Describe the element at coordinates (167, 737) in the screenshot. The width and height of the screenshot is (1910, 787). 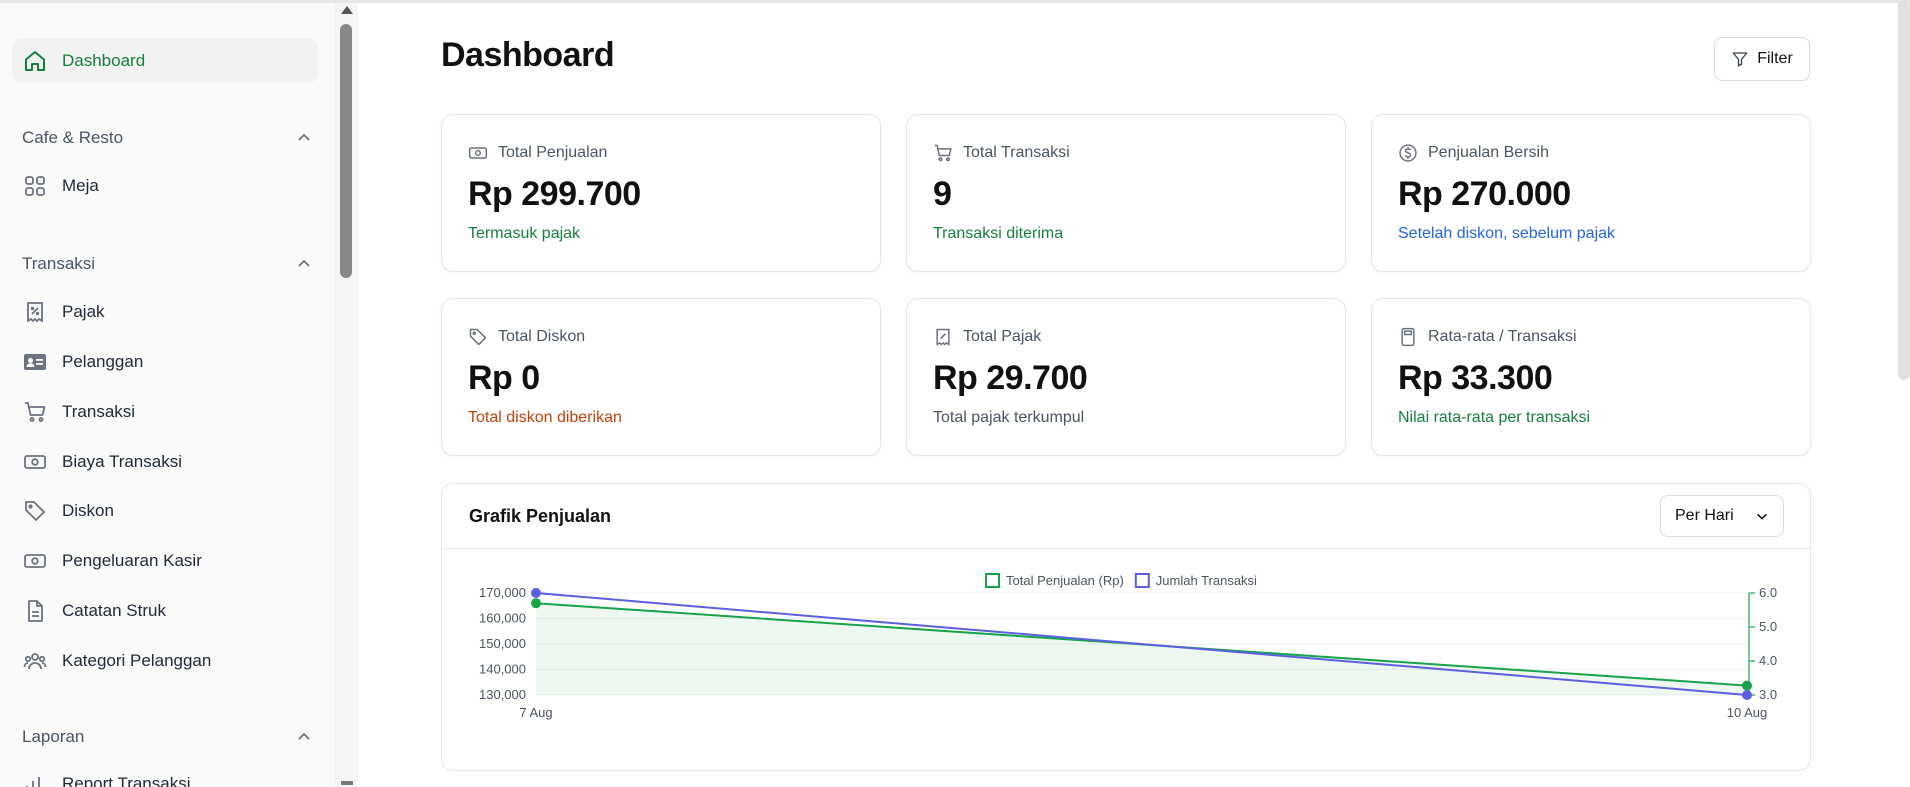
I see `section-laporan: Laporan` at that location.